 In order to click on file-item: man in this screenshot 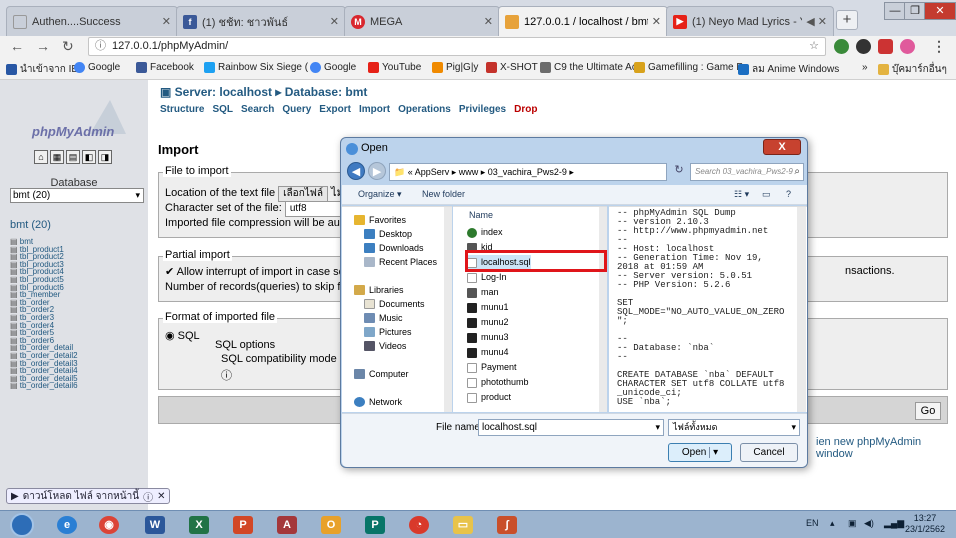, I will do `click(499, 292)`.